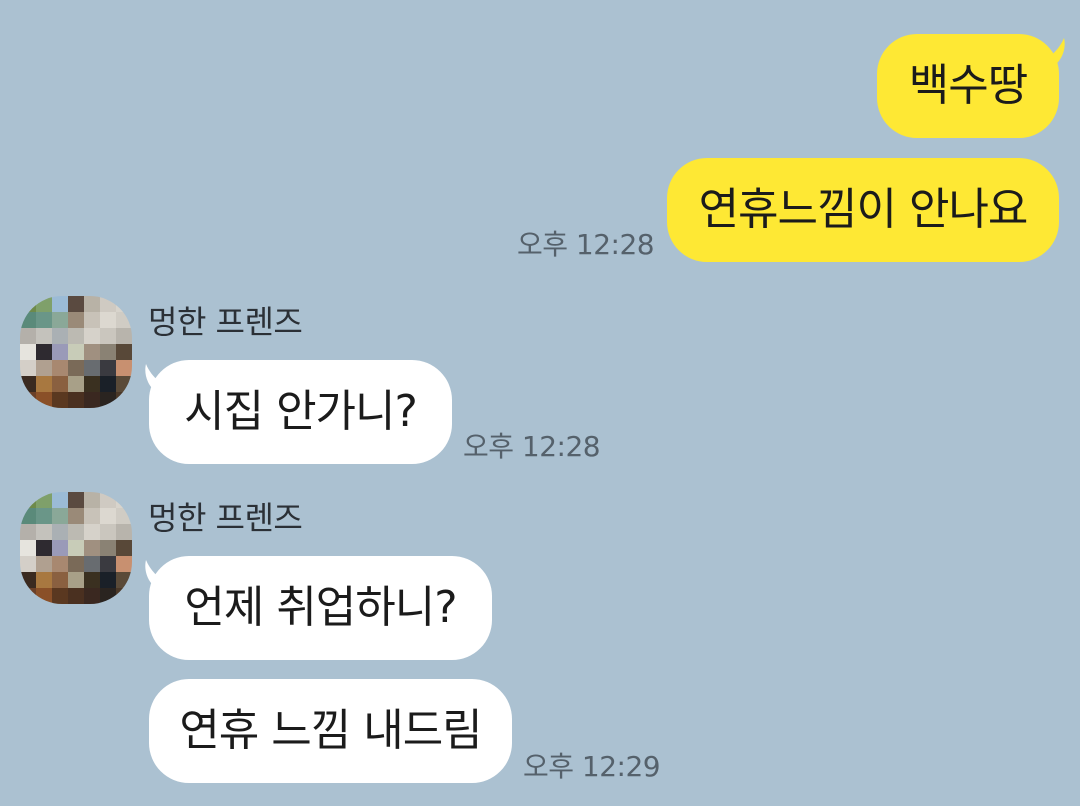 The image size is (1080, 806). I want to click on message-text: 연휴느낌이 안나요, so click(863, 209).